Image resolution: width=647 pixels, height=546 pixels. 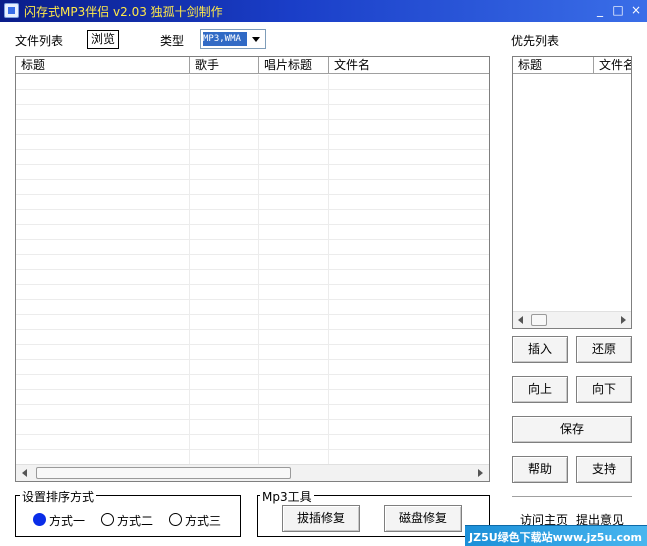 What do you see at coordinates (39, 41) in the screenshot?
I see `file-list-label: 文件列表` at bounding box center [39, 41].